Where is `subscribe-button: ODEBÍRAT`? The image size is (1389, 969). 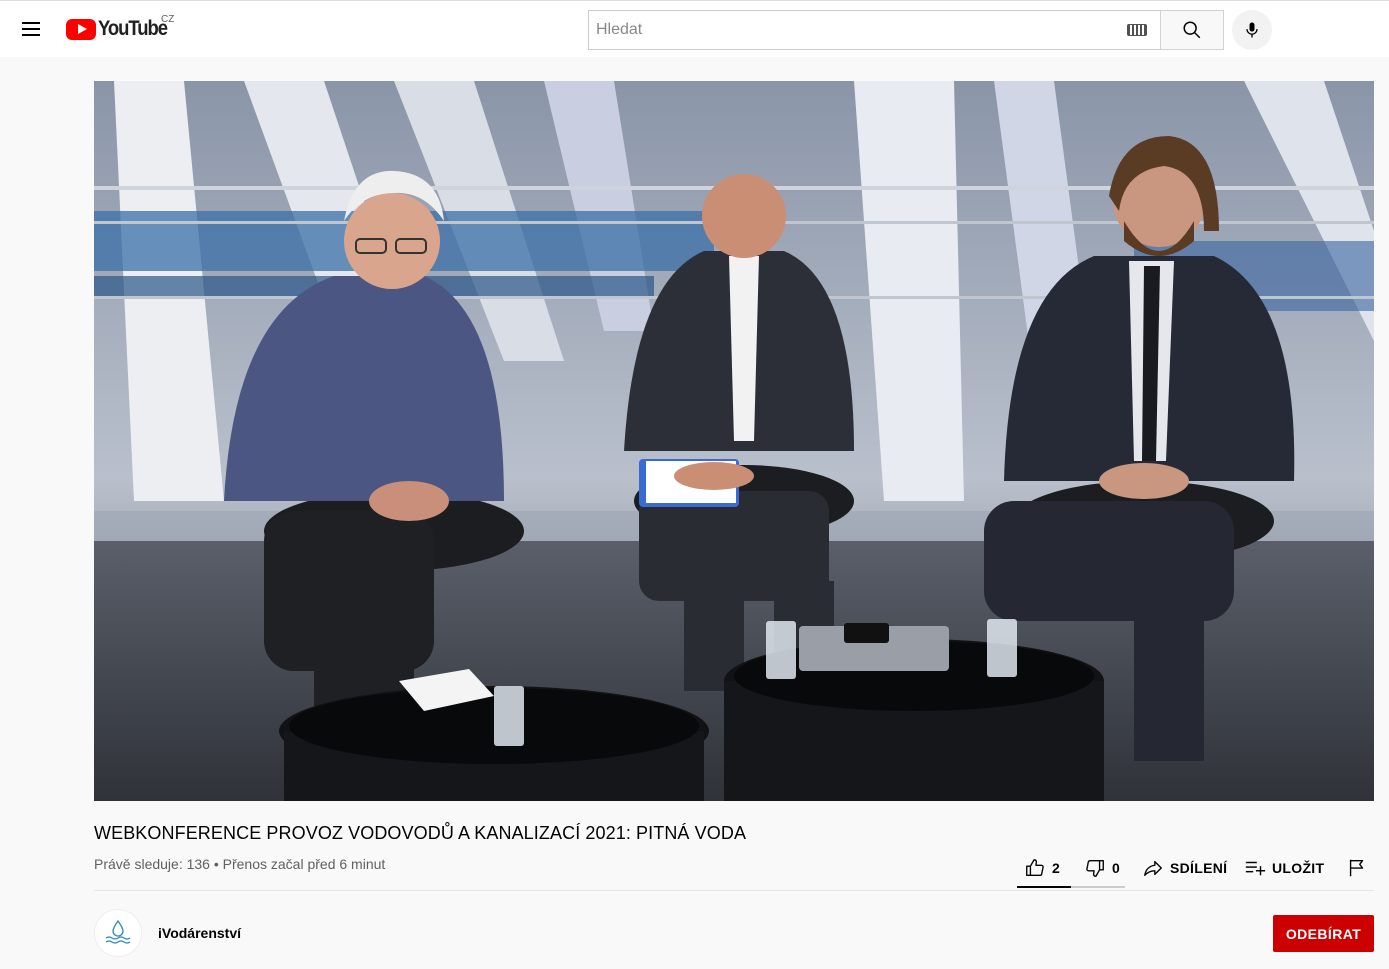 subscribe-button: ODEBÍRAT is located at coordinates (1323, 933).